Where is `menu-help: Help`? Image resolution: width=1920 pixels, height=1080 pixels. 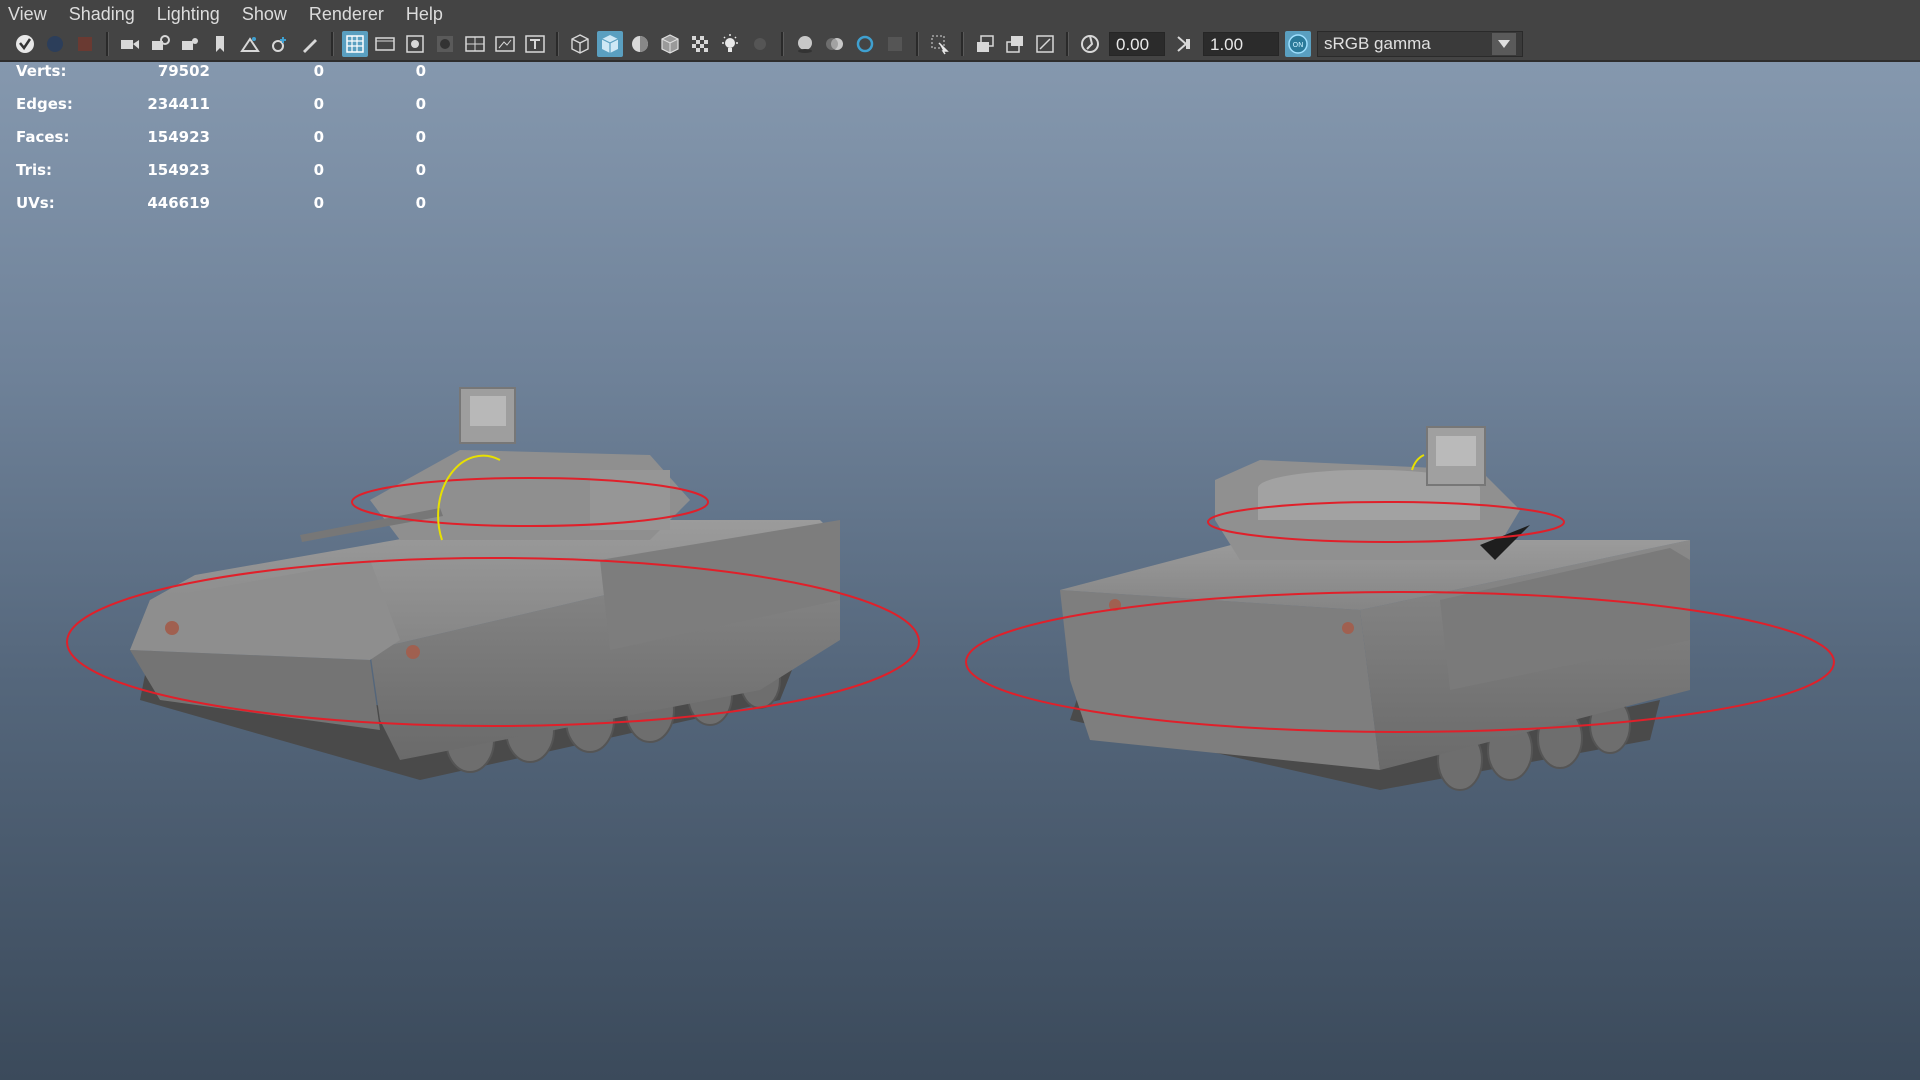
menu-help: Help is located at coordinates (428, 14).